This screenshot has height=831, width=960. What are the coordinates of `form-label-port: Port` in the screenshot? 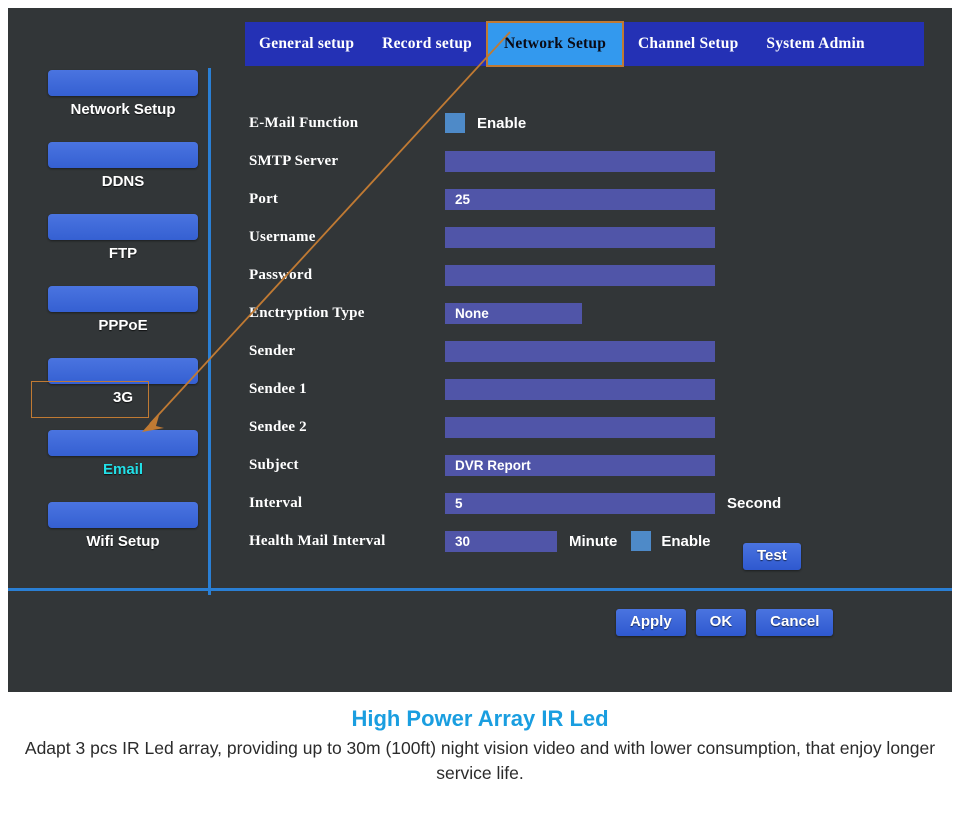 It's located at (264, 198).